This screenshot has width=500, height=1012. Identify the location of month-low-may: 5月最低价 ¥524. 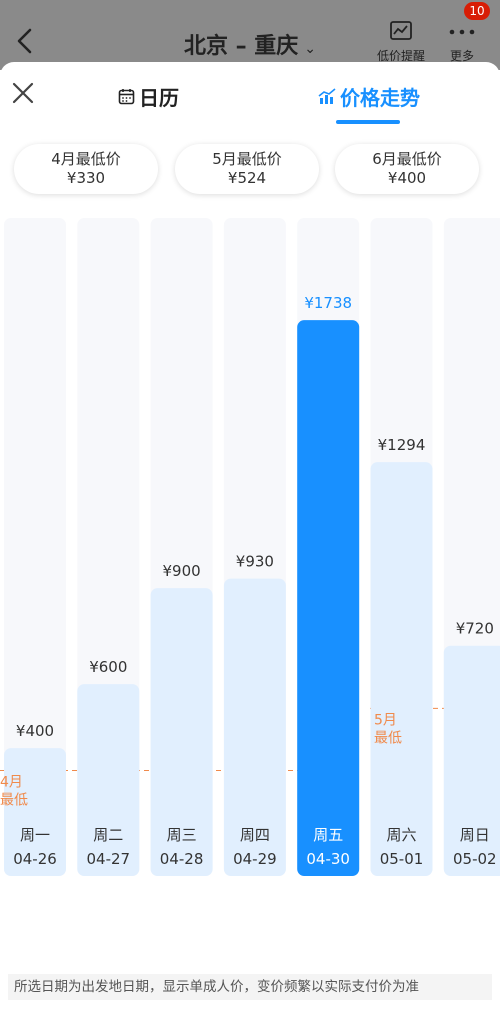
(247, 169).